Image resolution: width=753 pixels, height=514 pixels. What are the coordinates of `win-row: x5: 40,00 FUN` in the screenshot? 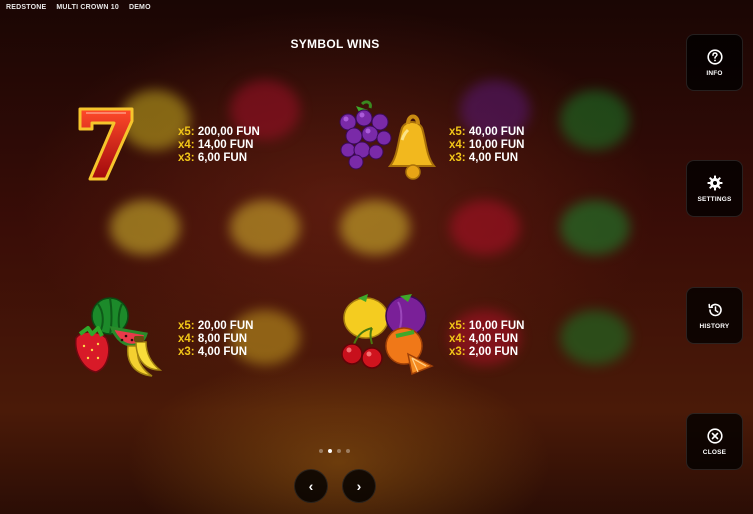 It's located at (487, 132).